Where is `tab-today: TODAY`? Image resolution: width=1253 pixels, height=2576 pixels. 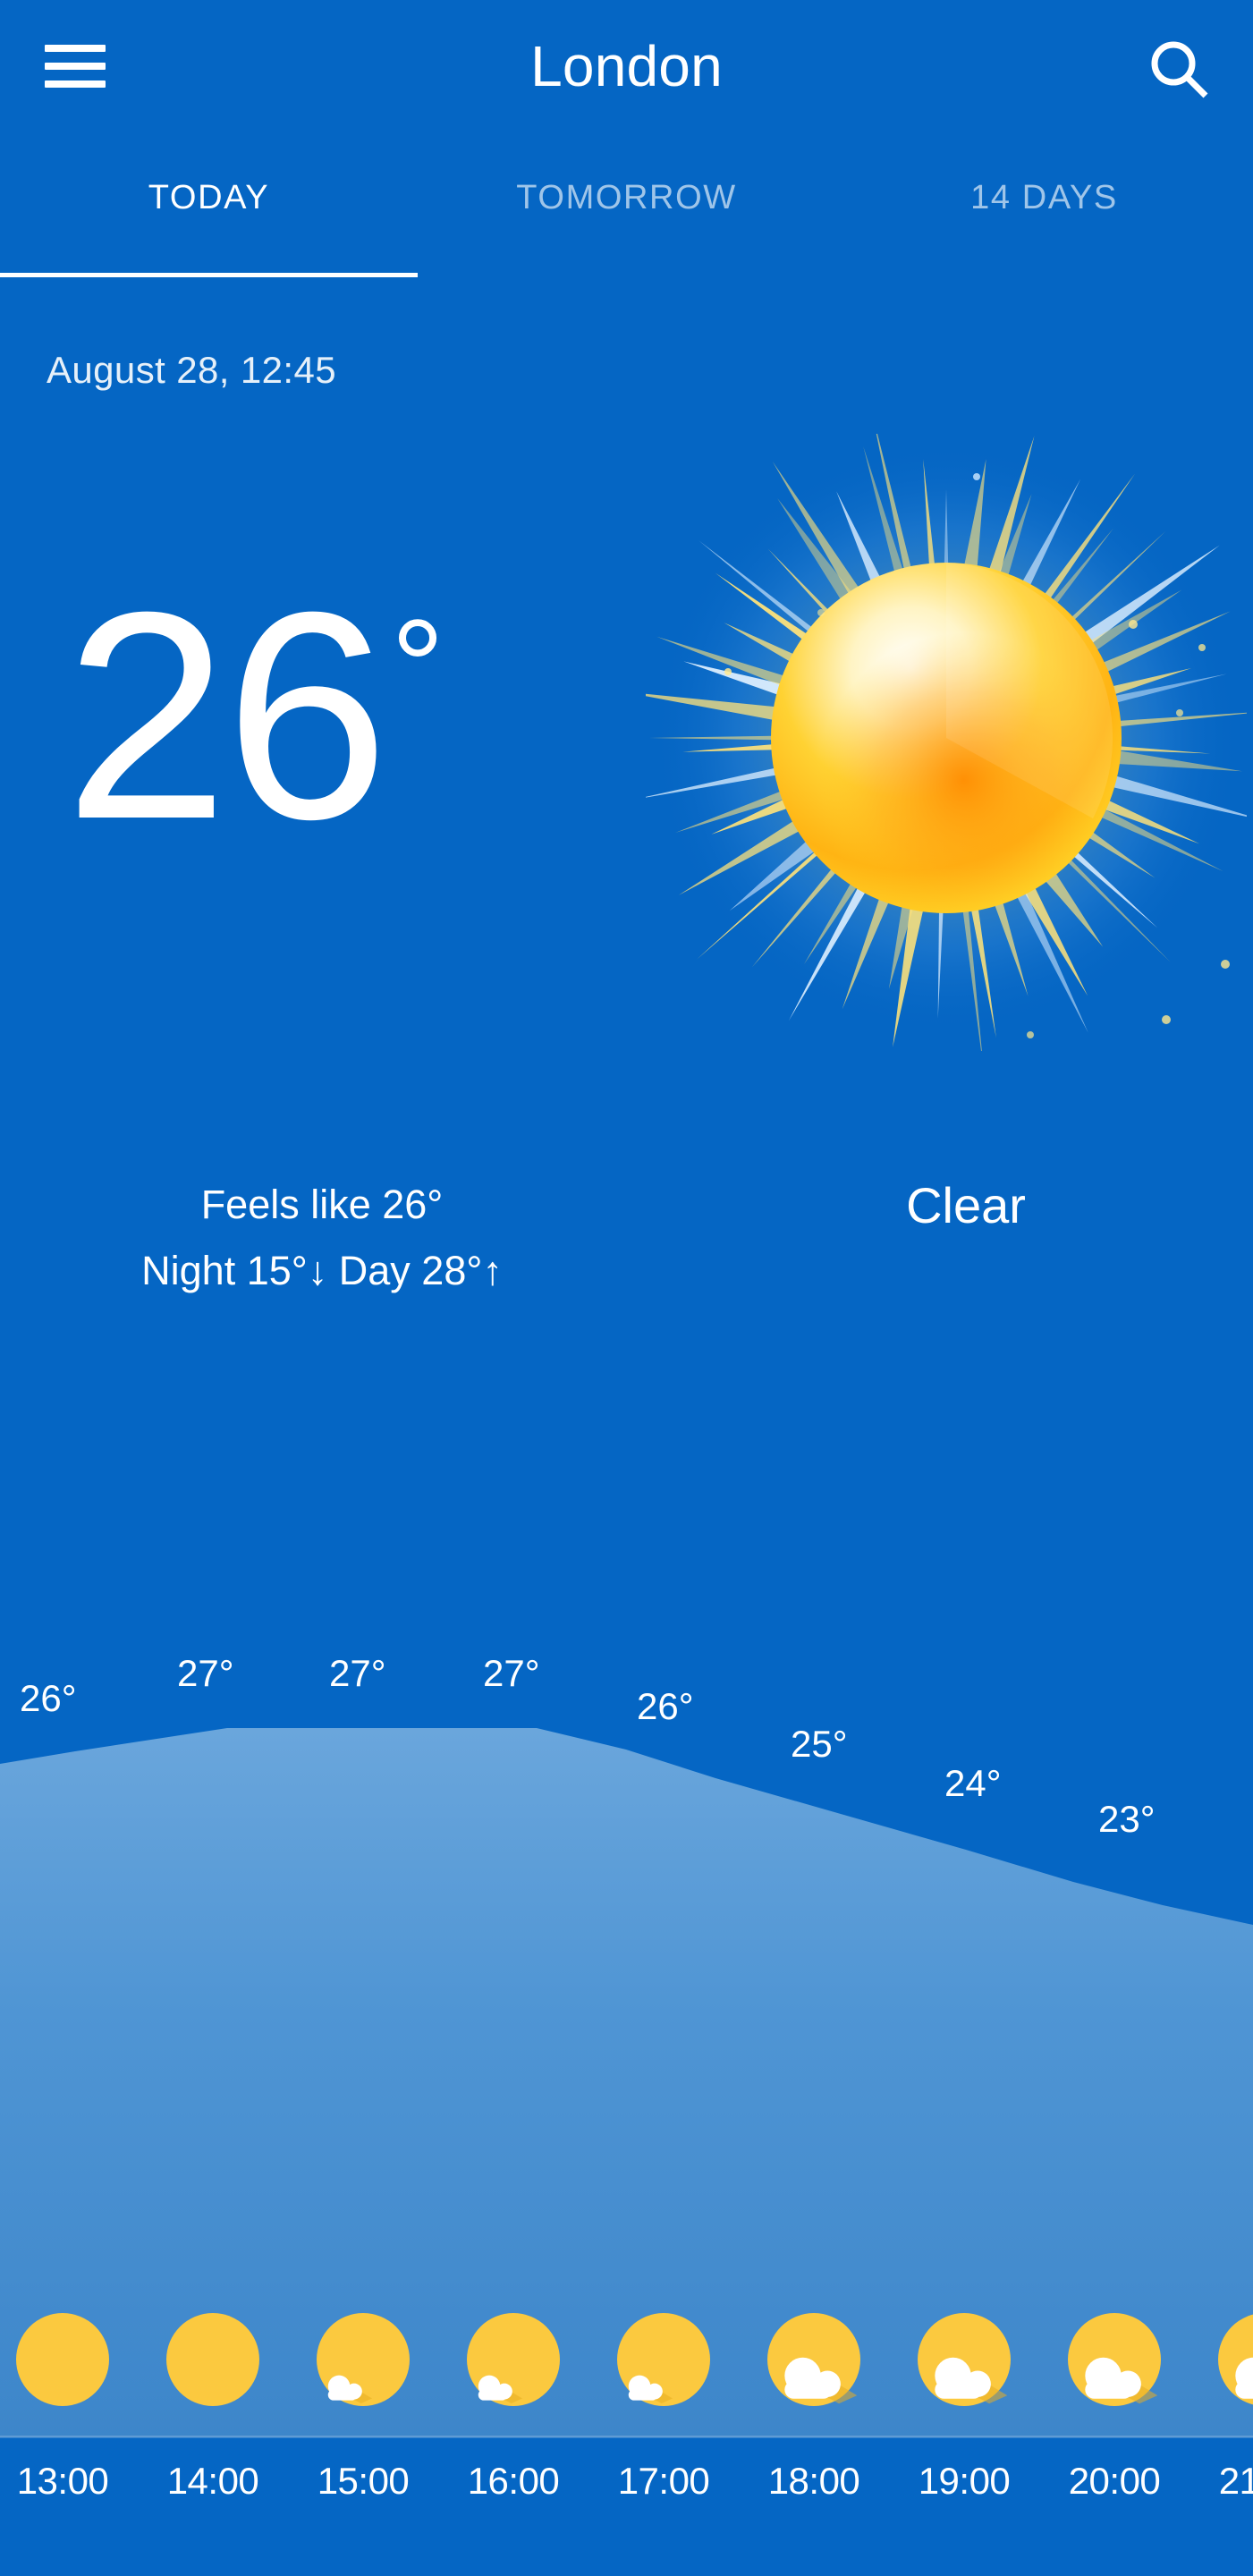
tab-today: TODAY is located at coordinates (209, 214).